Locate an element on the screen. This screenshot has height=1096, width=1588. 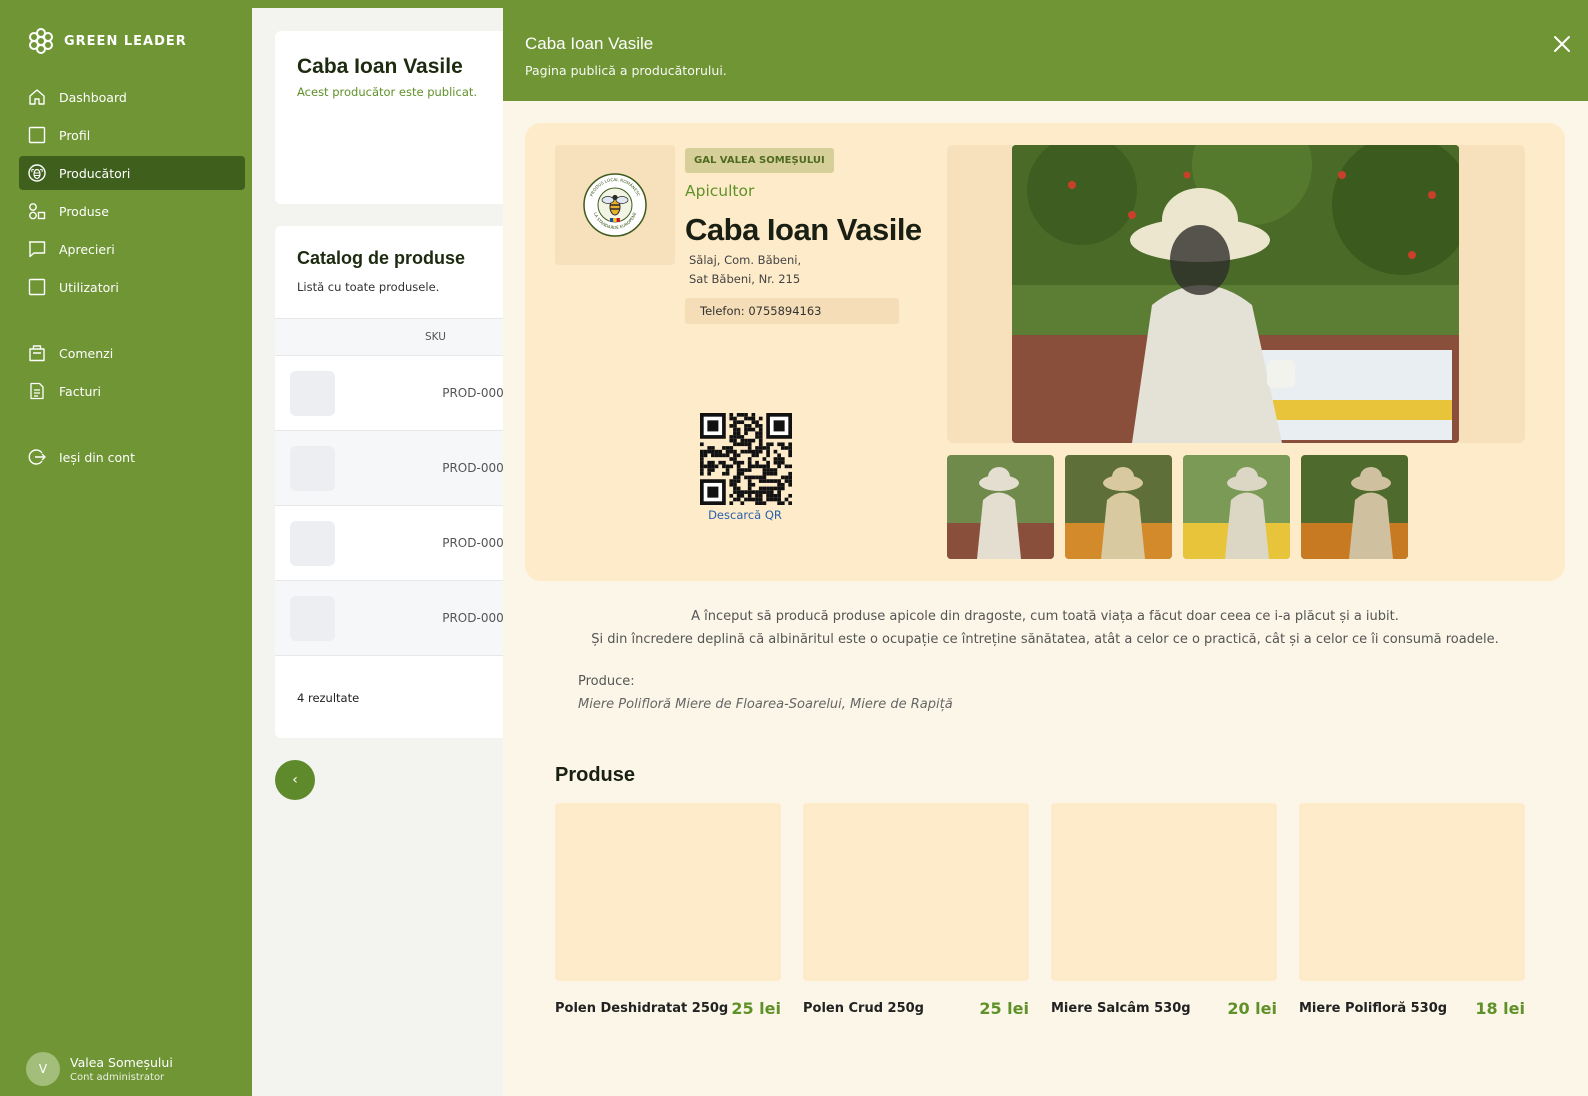
brand-name: GREEN LEADER is located at coordinates (125, 41).